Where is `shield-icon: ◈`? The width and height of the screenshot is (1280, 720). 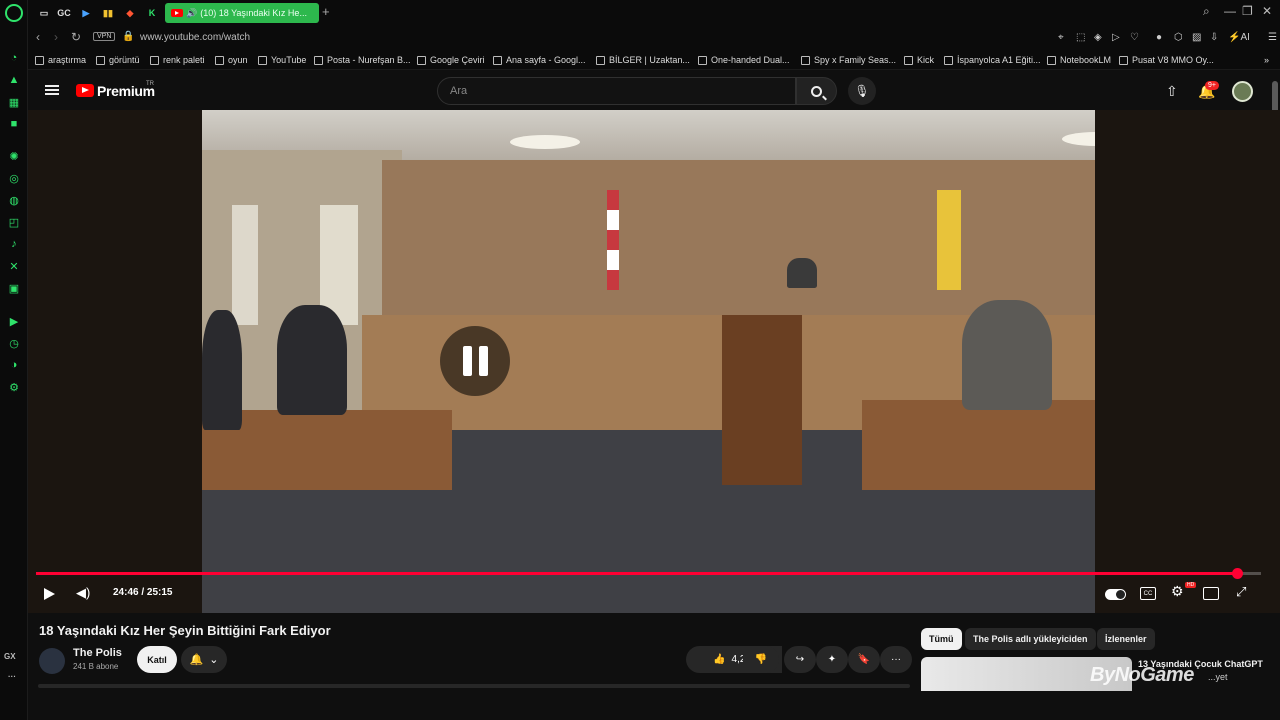 shield-icon: ◈ is located at coordinates (1098, 37).